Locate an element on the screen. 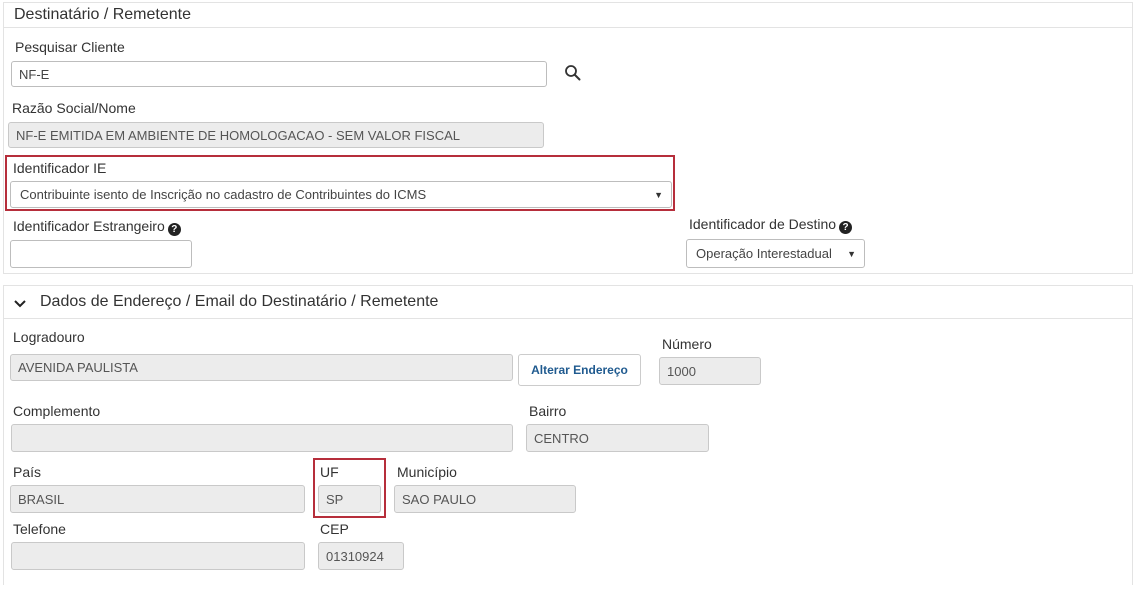 Image resolution: width=1140 pixels, height=593 pixels. complemento-label: Complemento is located at coordinates (57, 411).